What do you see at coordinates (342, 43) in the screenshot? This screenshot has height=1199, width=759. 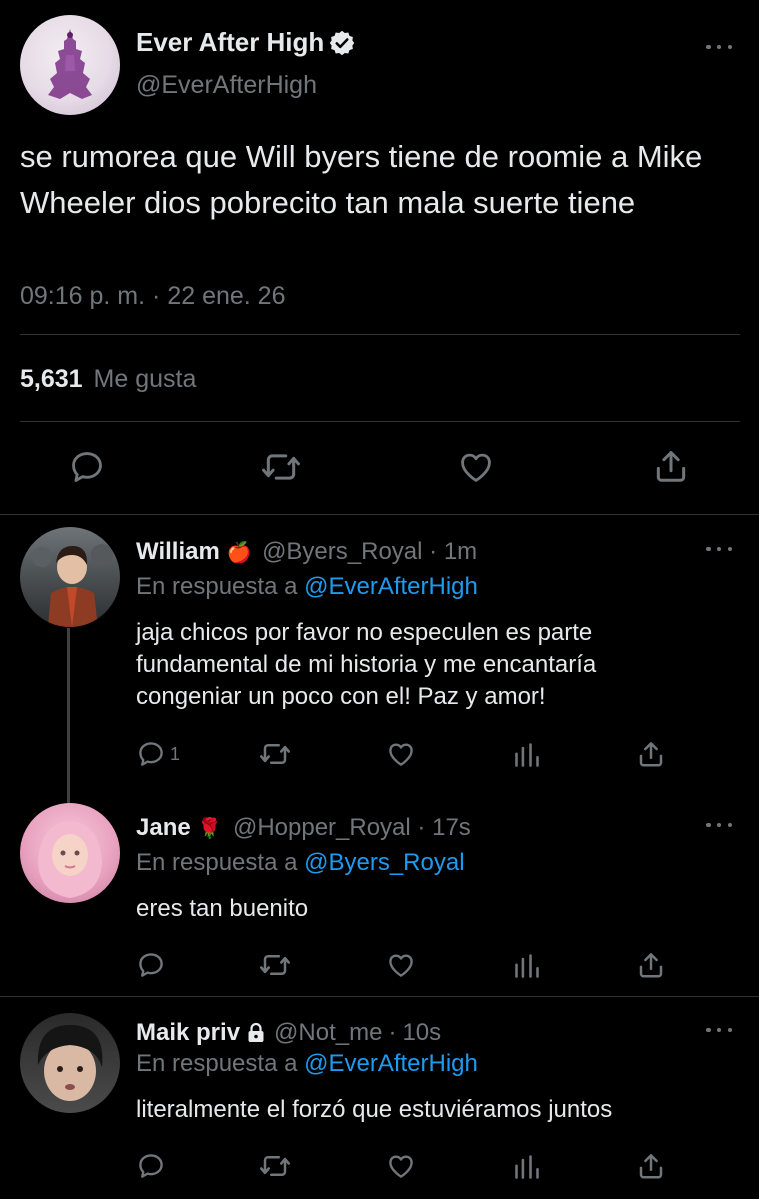 I see `verified-badge-icon` at bounding box center [342, 43].